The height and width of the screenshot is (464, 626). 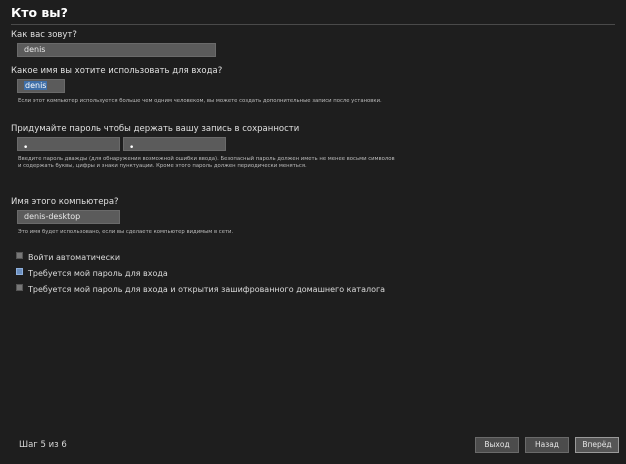 What do you see at coordinates (547, 445) in the screenshot?
I see `back-button: Назад` at bounding box center [547, 445].